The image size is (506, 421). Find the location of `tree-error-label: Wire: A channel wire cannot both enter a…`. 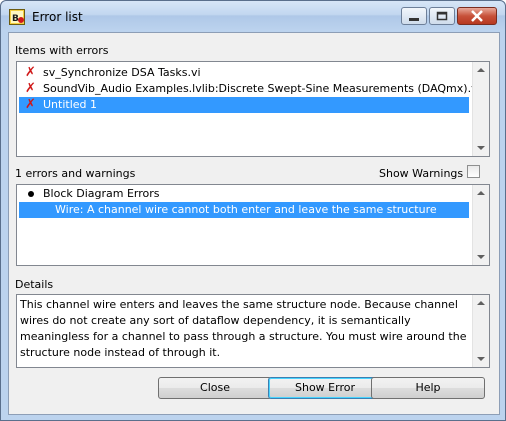

tree-error-label: Wire: A channel wire cannot both enter a… is located at coordinates (246, 209).